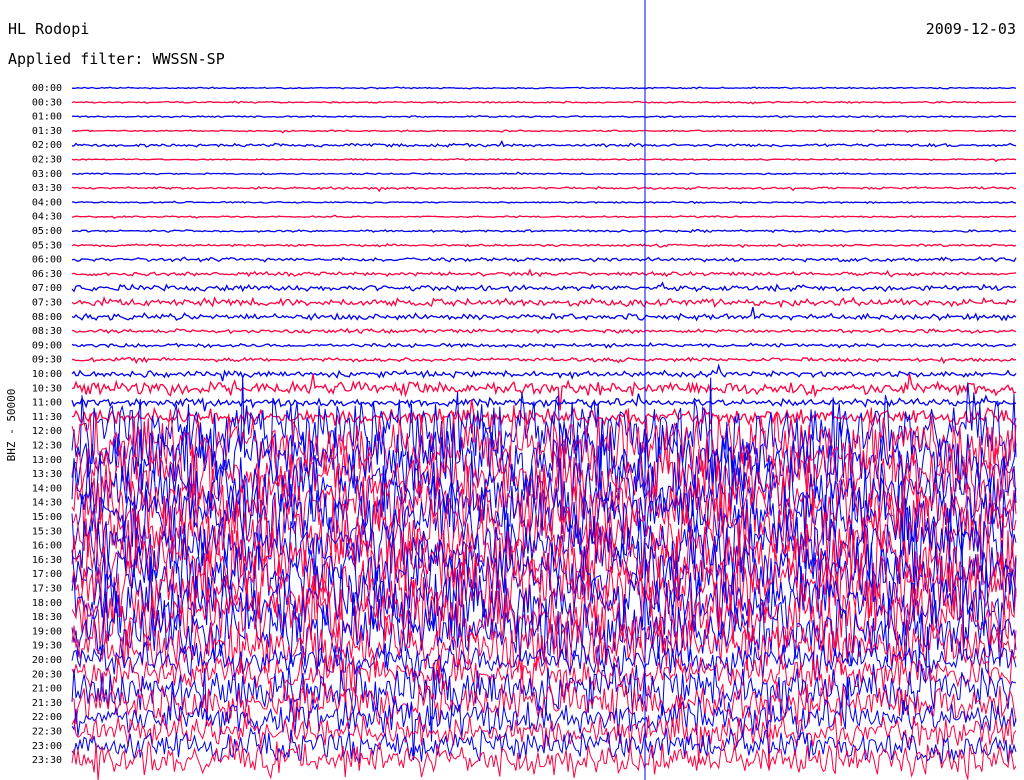 This screenshot has height=780, width=1024. Describe the element at coordinates (47, 245) in the screenshot. I see `hour-label: 05:30` at that location.